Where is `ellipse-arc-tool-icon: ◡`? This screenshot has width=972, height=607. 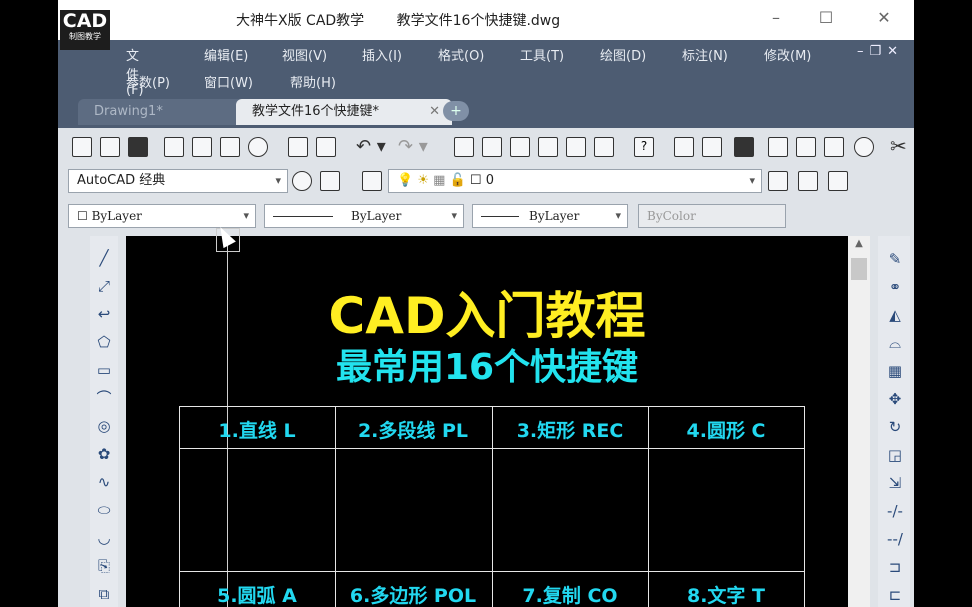 ellipse-arc-tool-icon: ◡ is located at coordinates (104, 538).